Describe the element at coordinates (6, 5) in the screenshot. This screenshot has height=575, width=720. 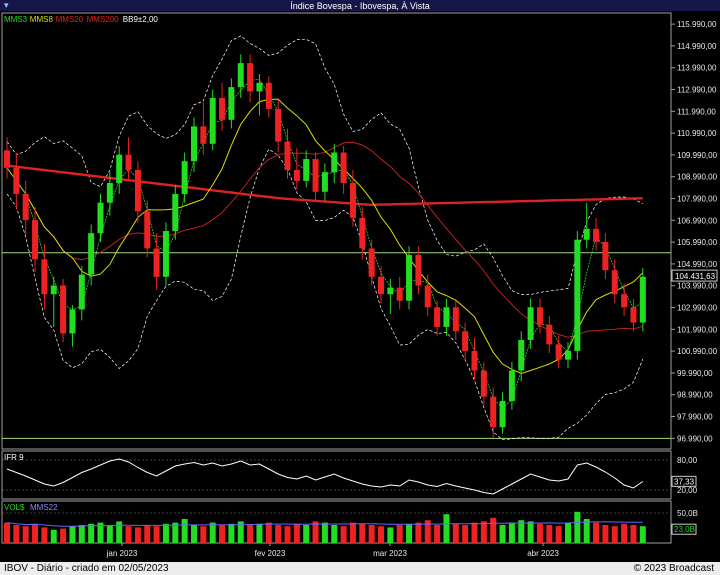
I see `window-menu-icon: ▾` at that location.